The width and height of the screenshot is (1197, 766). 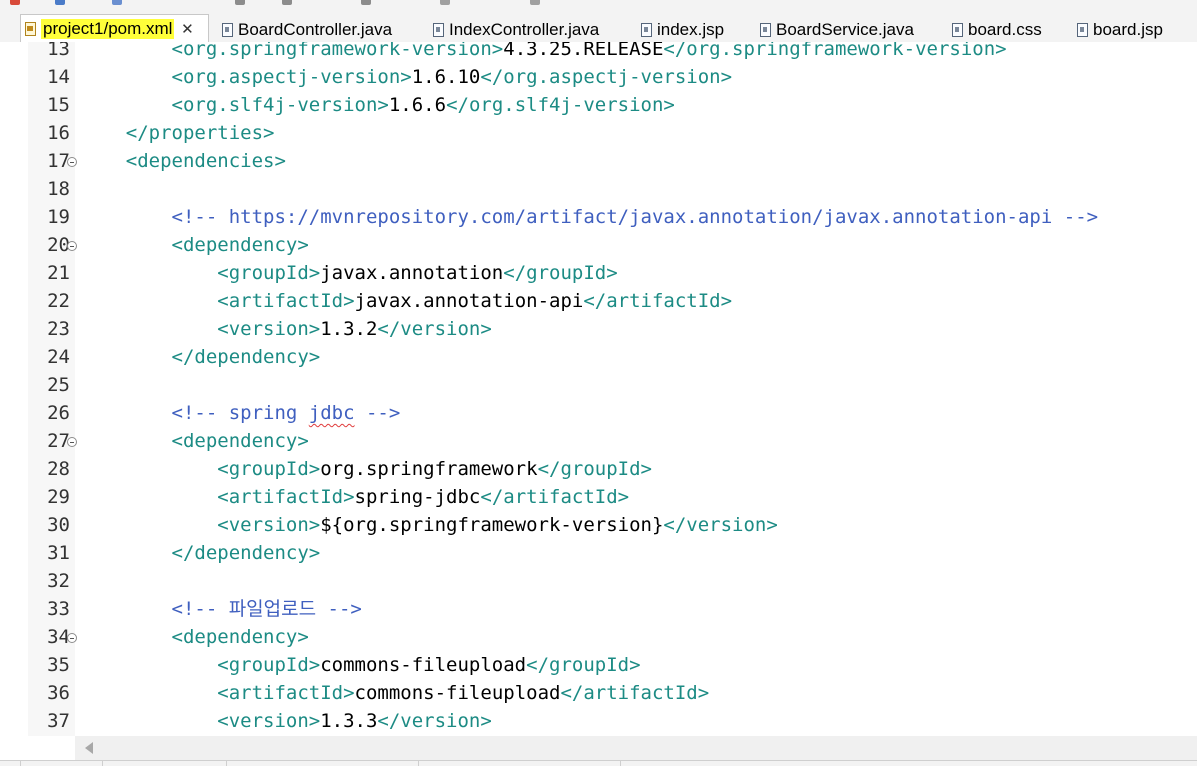 What do you see at coordinates (349, 721) in the screenshot?
I see `xml-value: 1.3.3` at bounding box center [349, 721].